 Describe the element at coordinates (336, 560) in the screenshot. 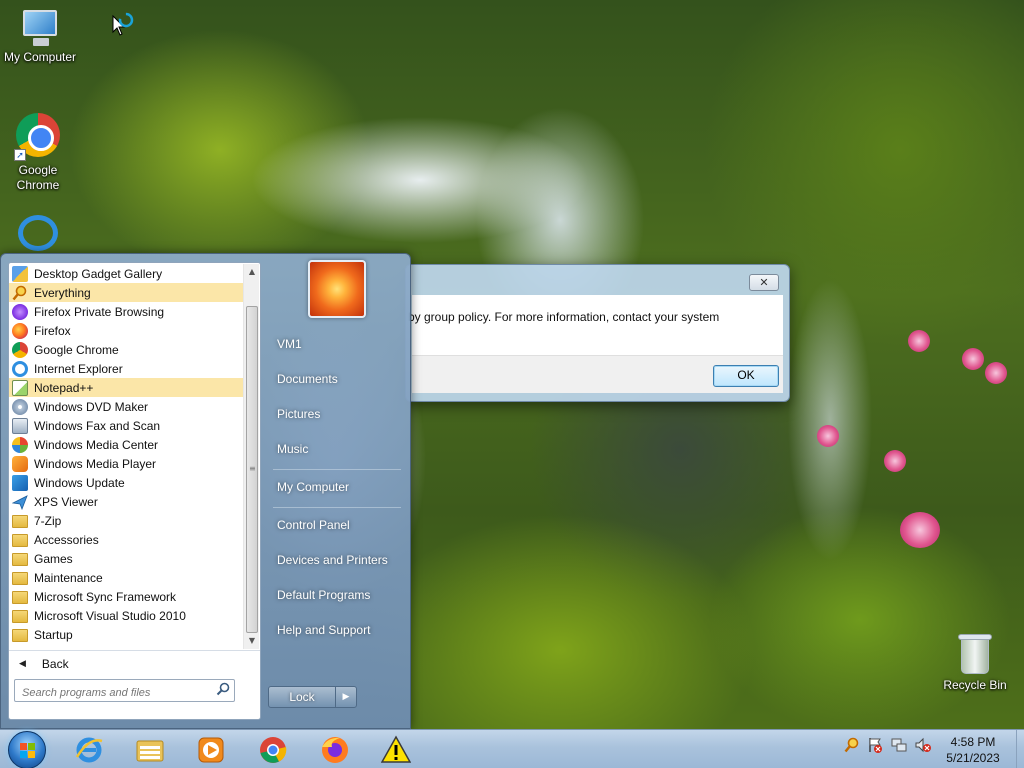

I see `start-right-item-devices-printers: Devices and Printers` at that location.